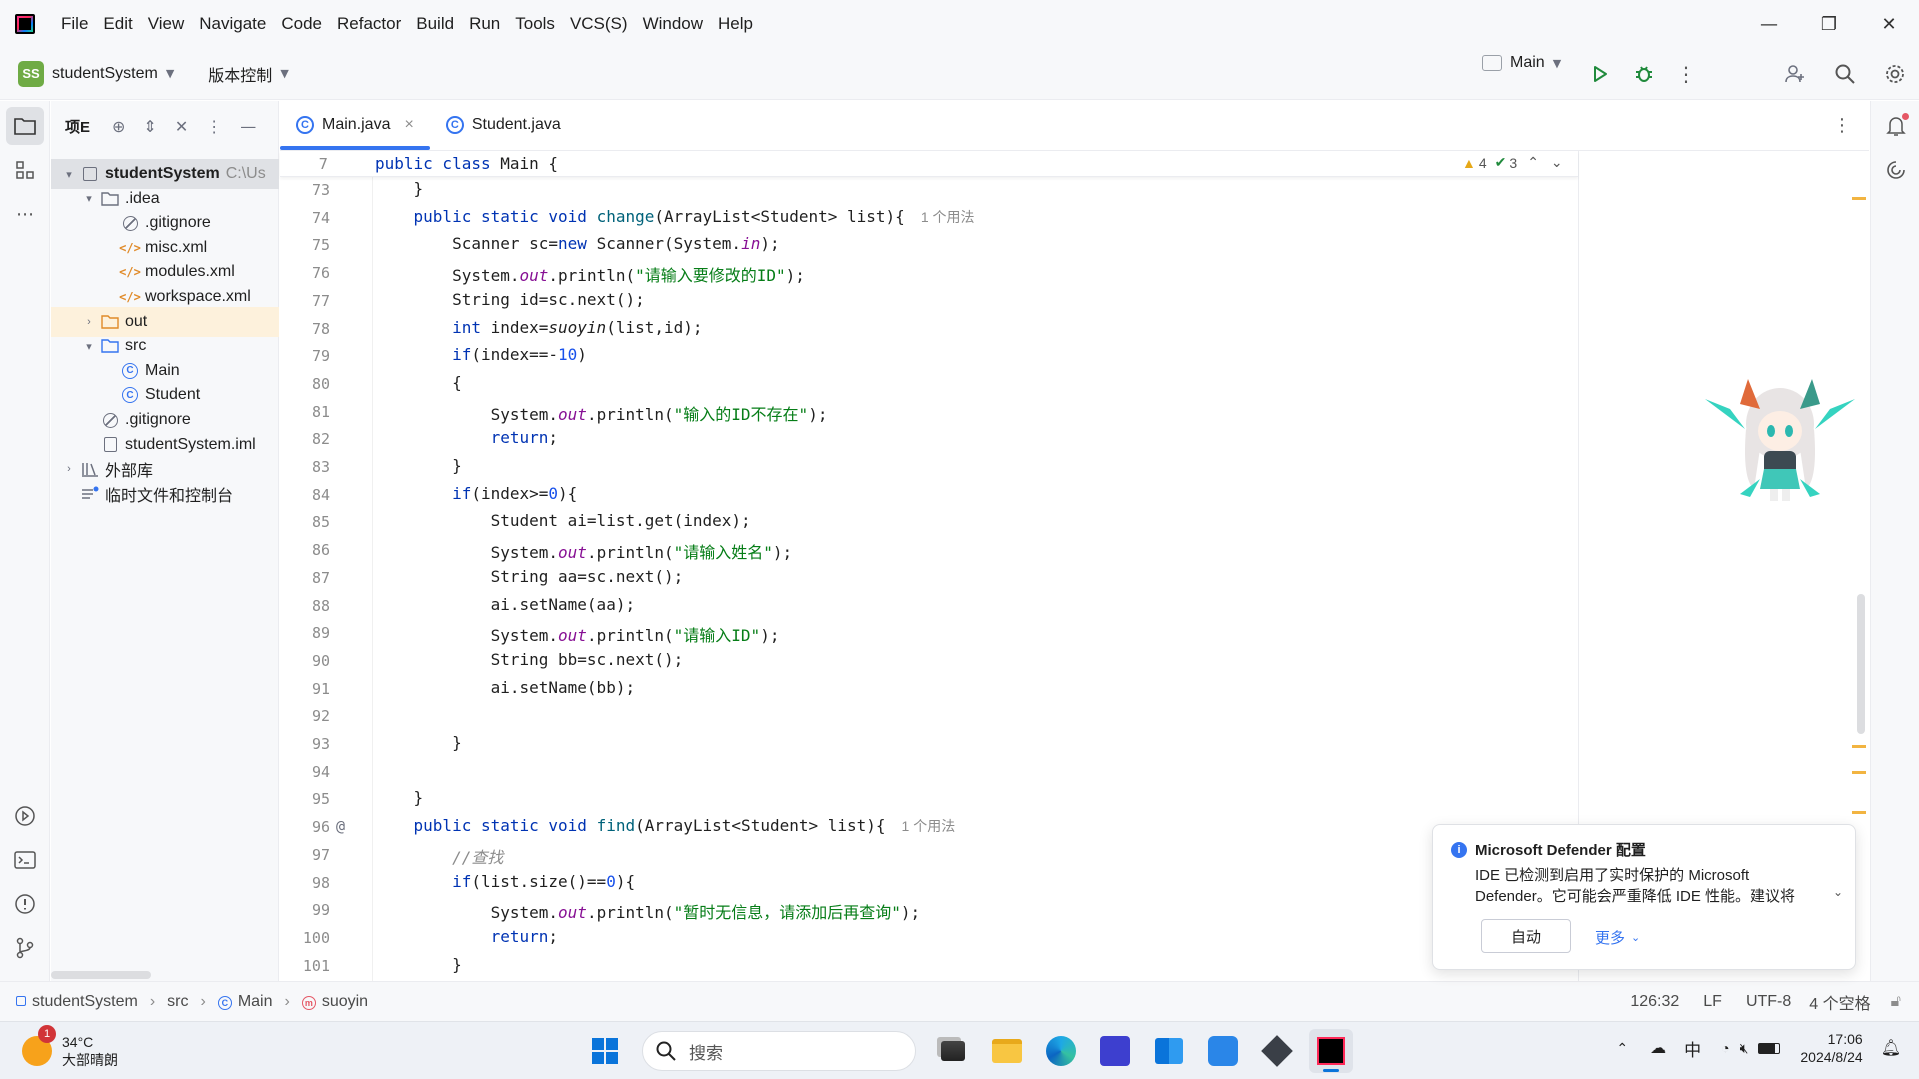 This screenshot has width=1919, height=1079. What do you see at coordinates (1831, 1048) in the screenshot?
I see `clock: 17:06 2024/8/24` at bounding box center [1831, 1048].